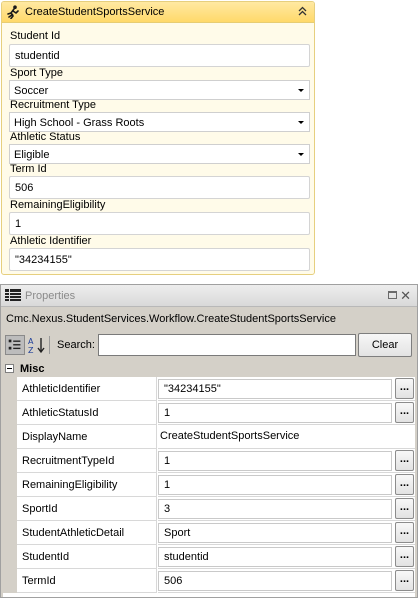  I want to click on remaining-eligibility-label: RemainingEligibility, so click(58, 205).